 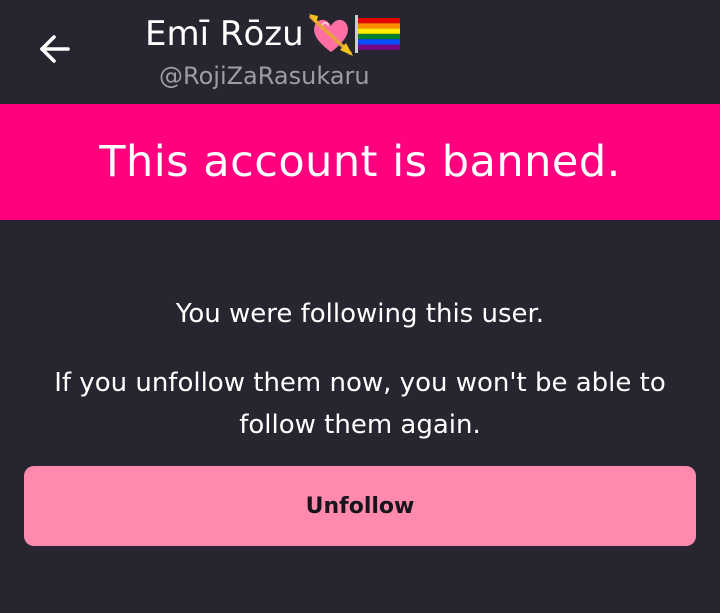 What do you see at coordinates (224, 34) in the screenshot?
I see `display-name: Emī Rōzu` at bounding box center [224, 34].